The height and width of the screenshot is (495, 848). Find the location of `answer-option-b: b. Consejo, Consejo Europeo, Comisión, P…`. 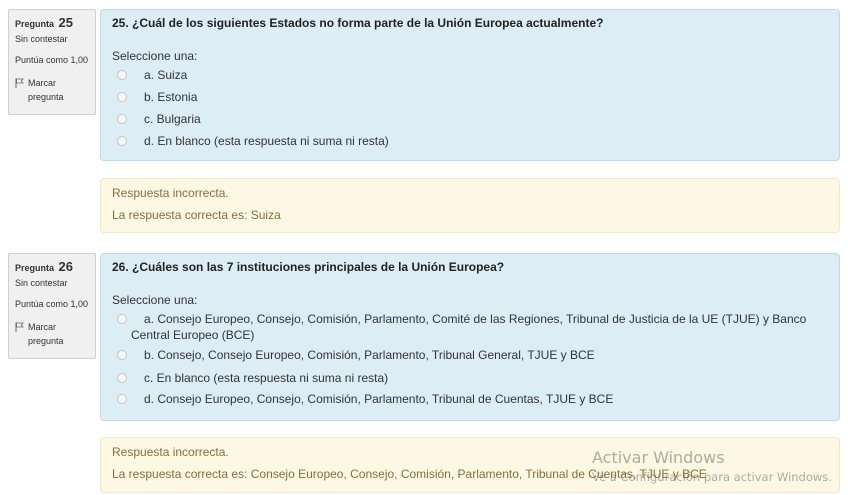

answer-option-b: b. Consejo, Consejo Europeo, Comisión, P… is located at coordinates (469, 355).